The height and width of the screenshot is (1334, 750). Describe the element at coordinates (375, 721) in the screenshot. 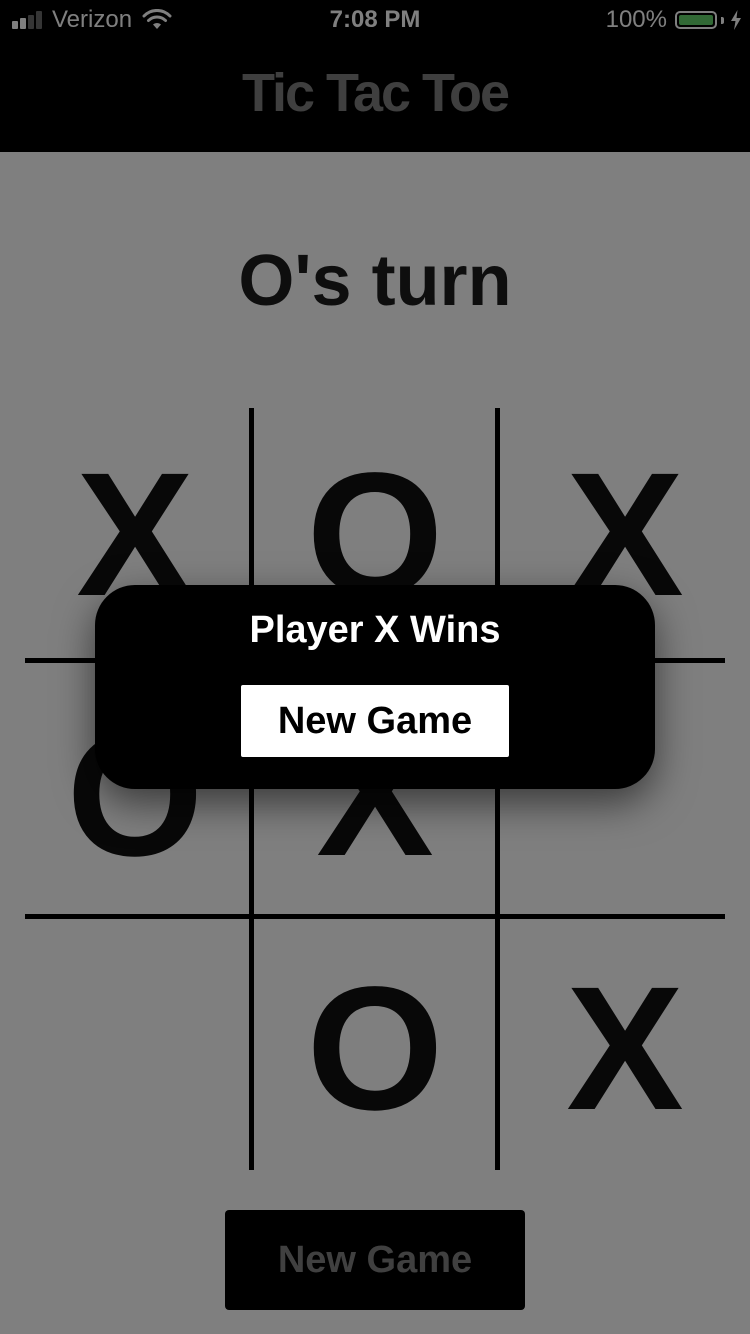

I see `alert-new-game-button: New Game` at that location.